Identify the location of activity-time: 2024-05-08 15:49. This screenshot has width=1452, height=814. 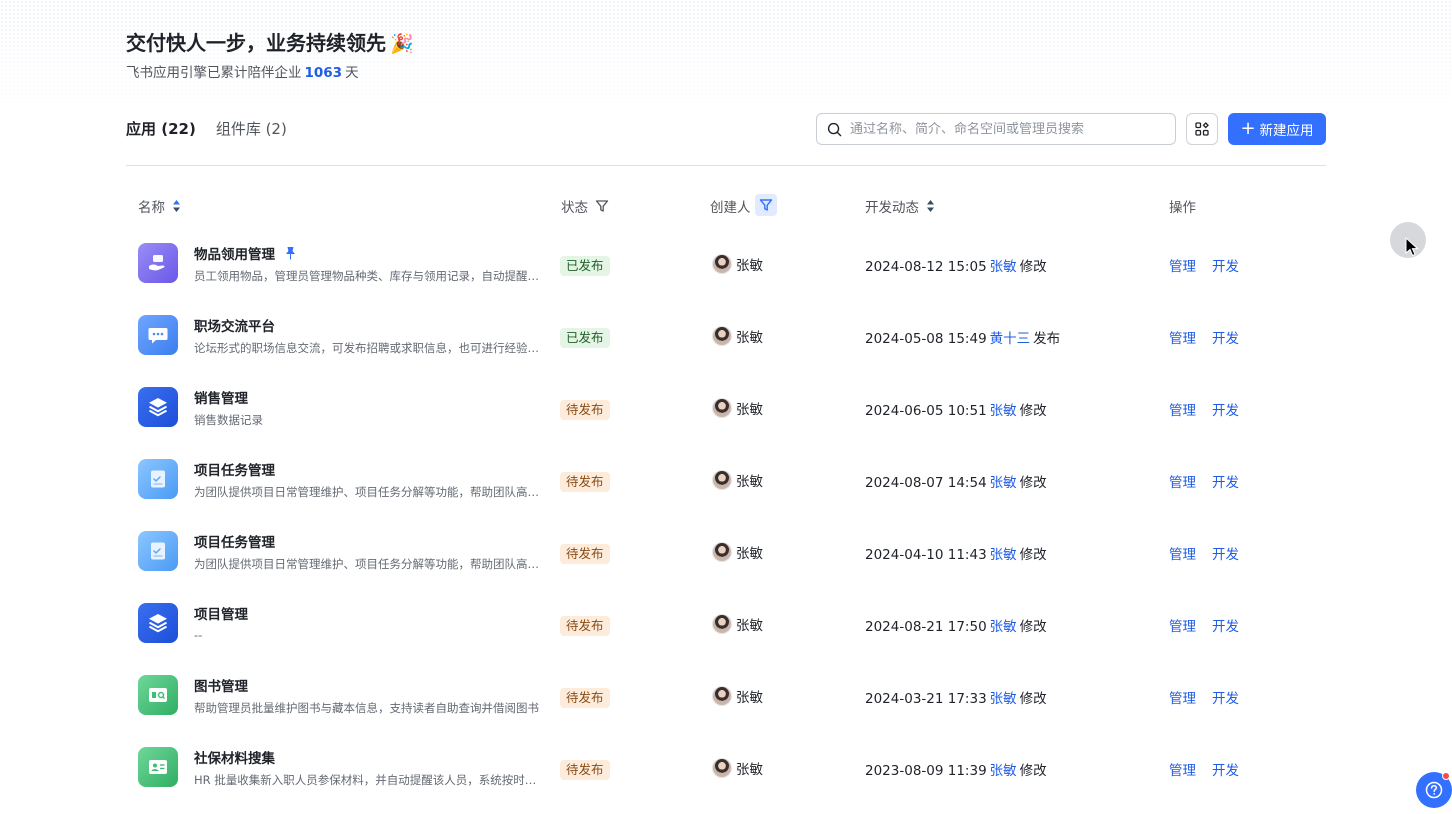
(926, 339).